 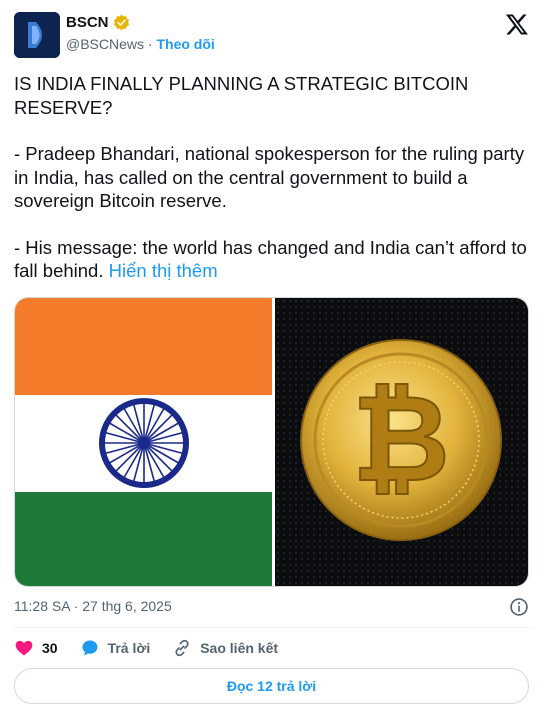 What do you see at coordinates (239, 648) in the screenshot?
I see `copy-link-label: Sao liên kết` at bounding box center [239, 648].